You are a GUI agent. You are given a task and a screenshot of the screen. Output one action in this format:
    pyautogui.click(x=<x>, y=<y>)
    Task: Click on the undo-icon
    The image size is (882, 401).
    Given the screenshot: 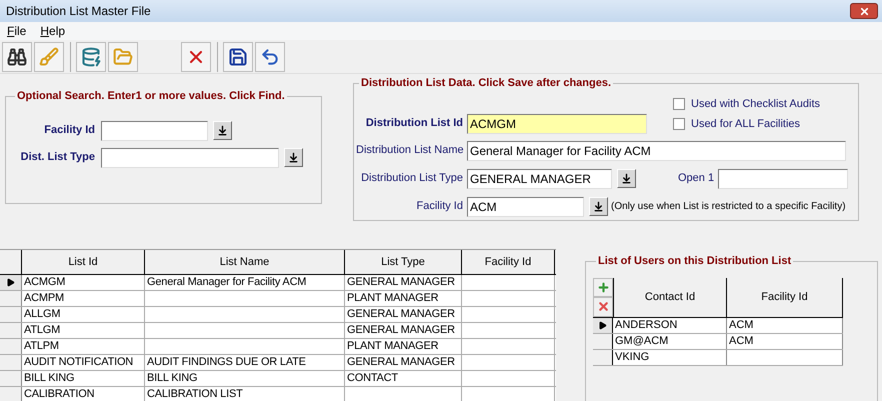 What is the action you would take?
    pyautogui.click(x=270, y=56)
    